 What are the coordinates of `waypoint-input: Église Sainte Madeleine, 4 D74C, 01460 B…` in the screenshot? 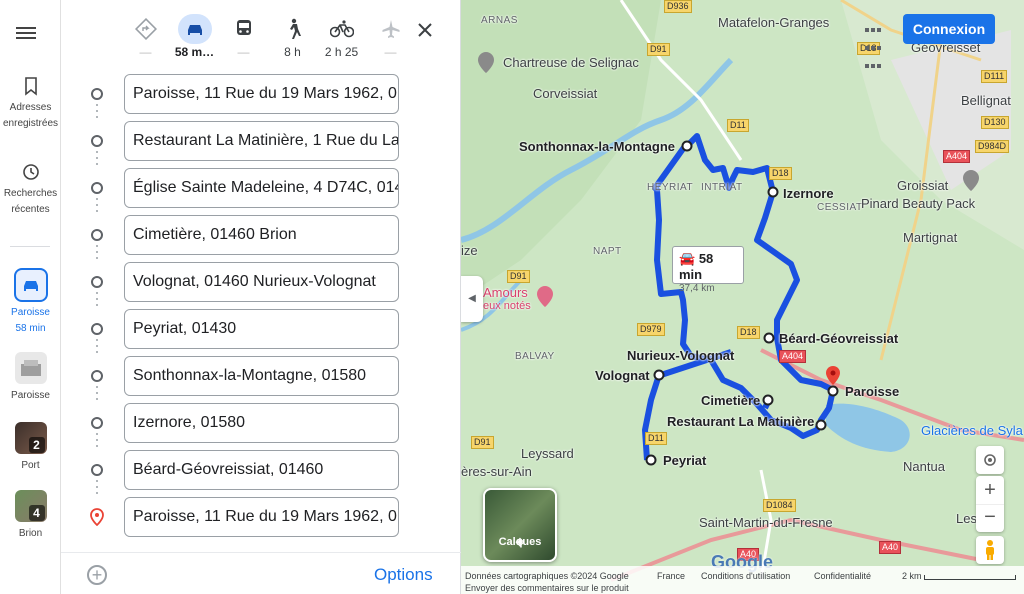 It's located at (261, 188).